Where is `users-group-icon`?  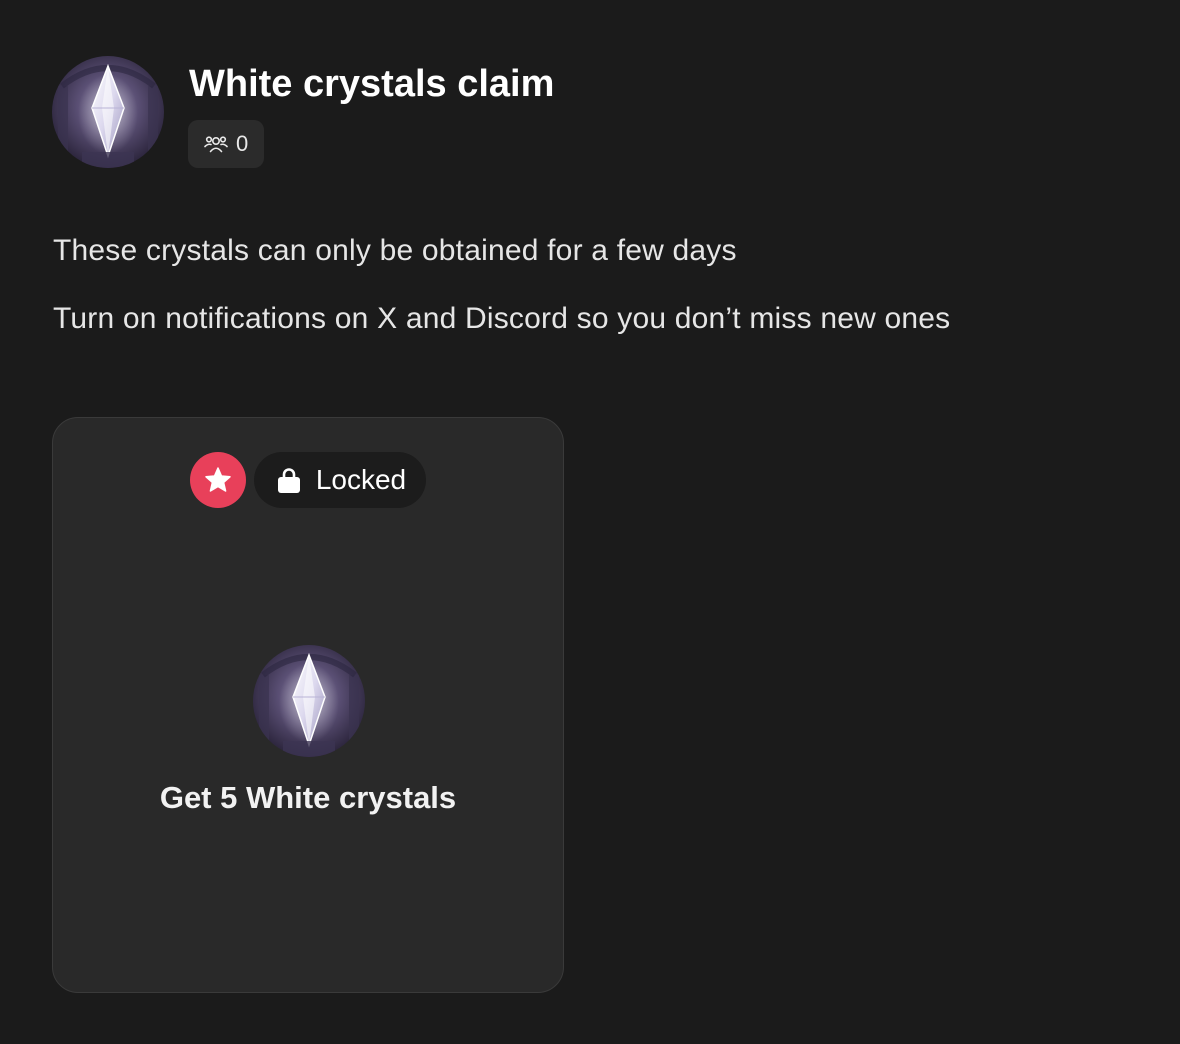
users-group-icon is located at coordinates (216, 144).